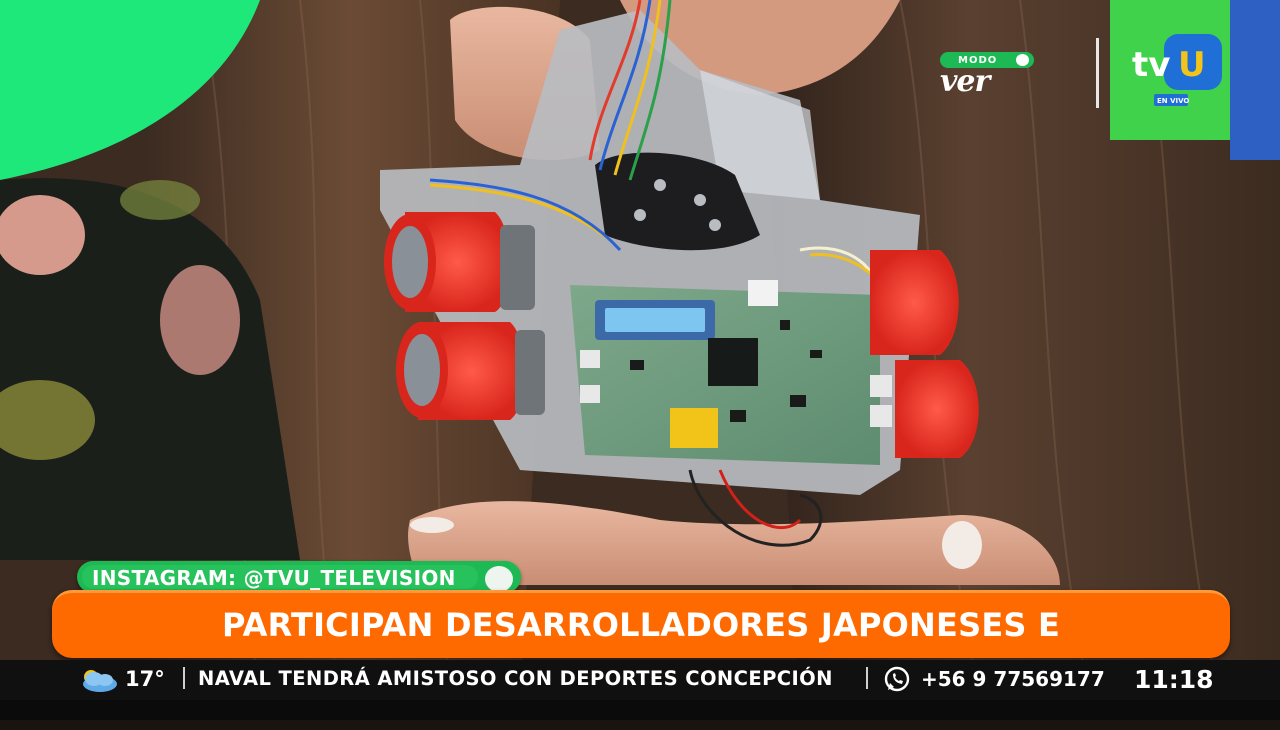 The image size is (1280, 730). What do you see at coordinates (274, 578) in the screenshot?
I see `instagram-handle: INSTAGRAM: @TVU_TELEVISION` at bounding box center [274, 578].